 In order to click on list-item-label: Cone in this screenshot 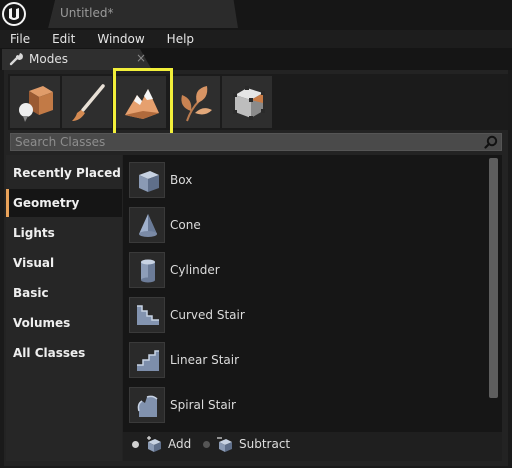, I will do `click(185, 225)`.